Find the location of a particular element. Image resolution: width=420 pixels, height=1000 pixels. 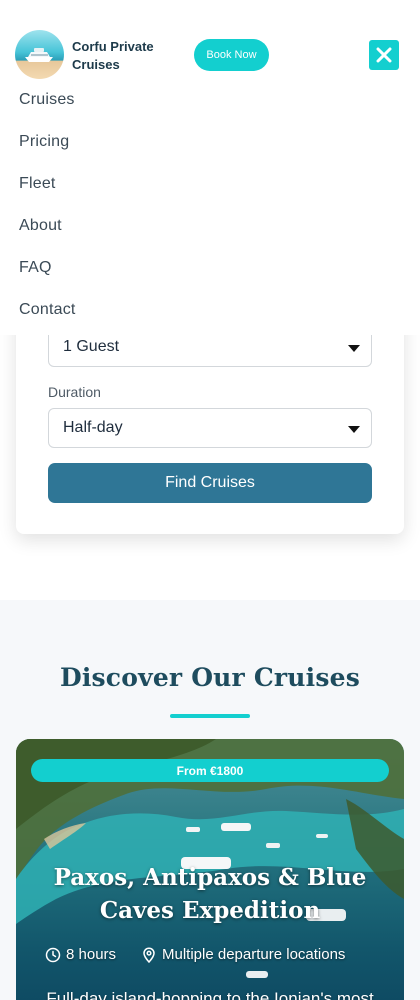

site-header: Corfu Private Cruises Book Now is located at coordinates (210, 41).